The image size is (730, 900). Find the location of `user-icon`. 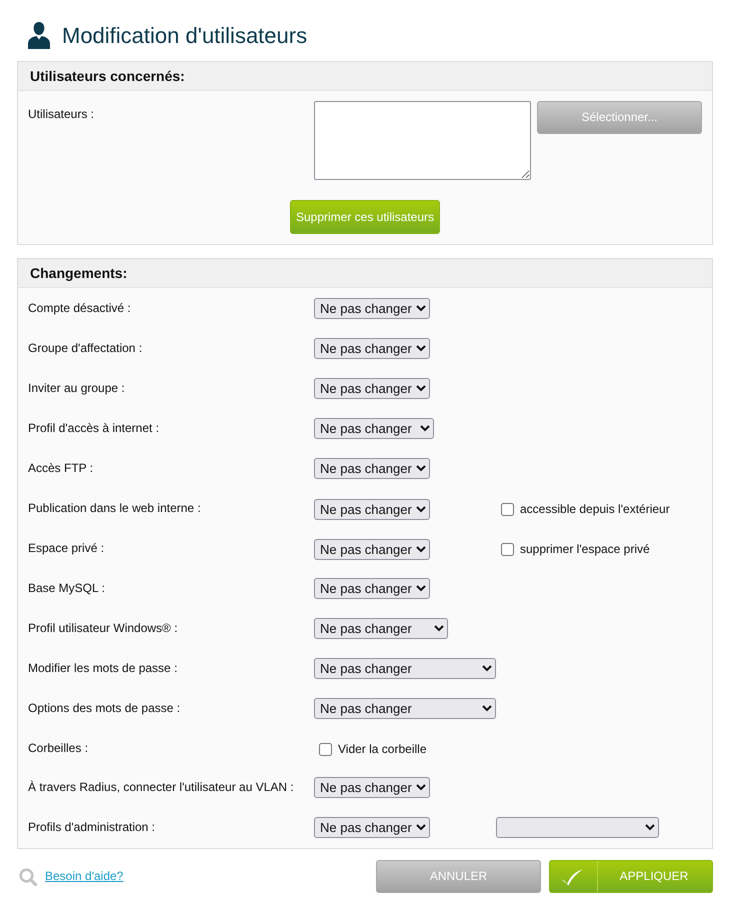

user-icon is located at coordinates (39, 35).